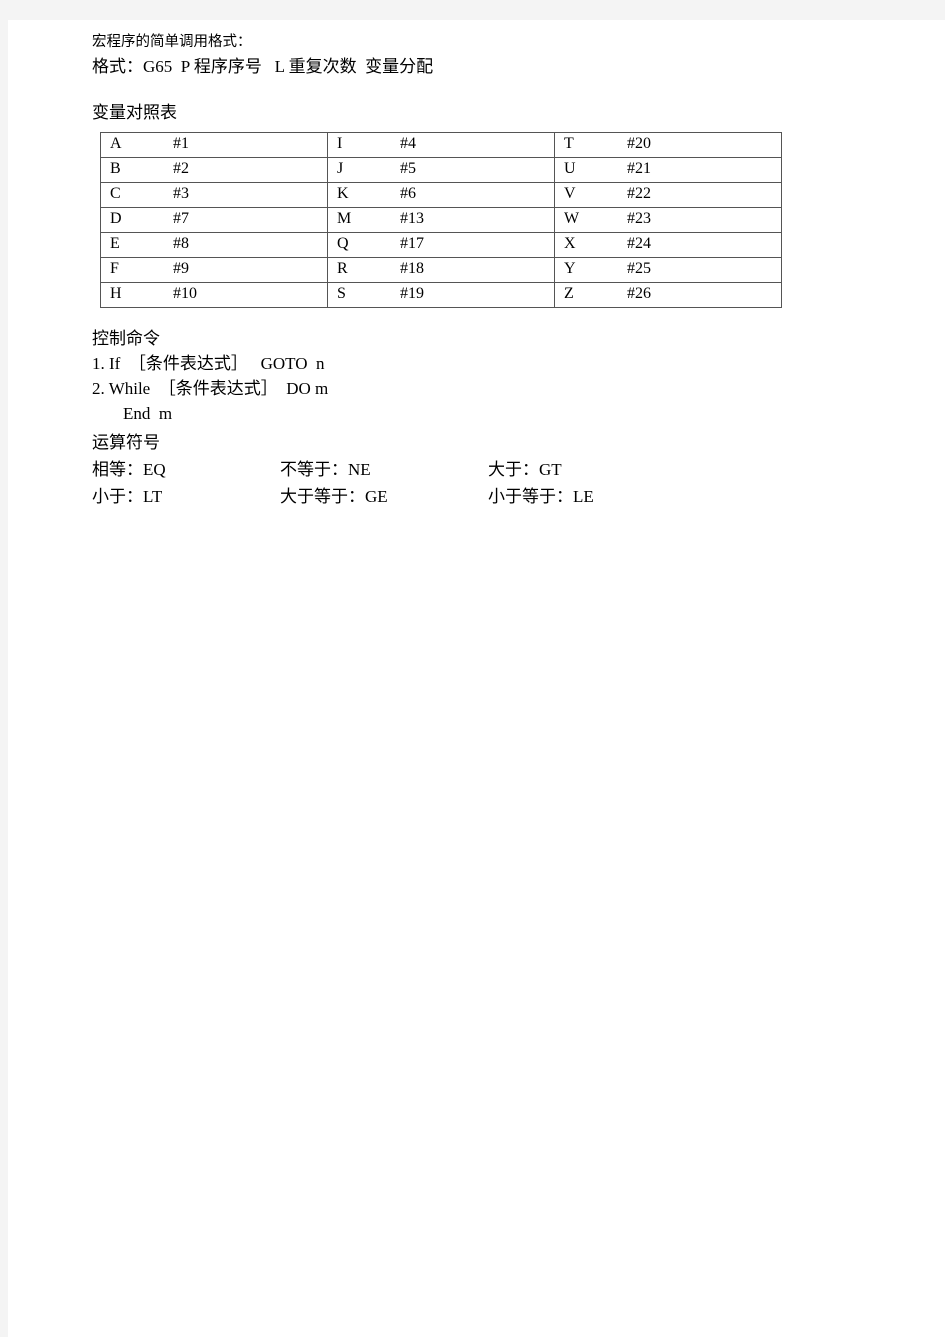  What do you see at coordinates (214, 245) in the screenshot?
I see `table-cell-group-1: E #8` at bounding box center [214, 245].